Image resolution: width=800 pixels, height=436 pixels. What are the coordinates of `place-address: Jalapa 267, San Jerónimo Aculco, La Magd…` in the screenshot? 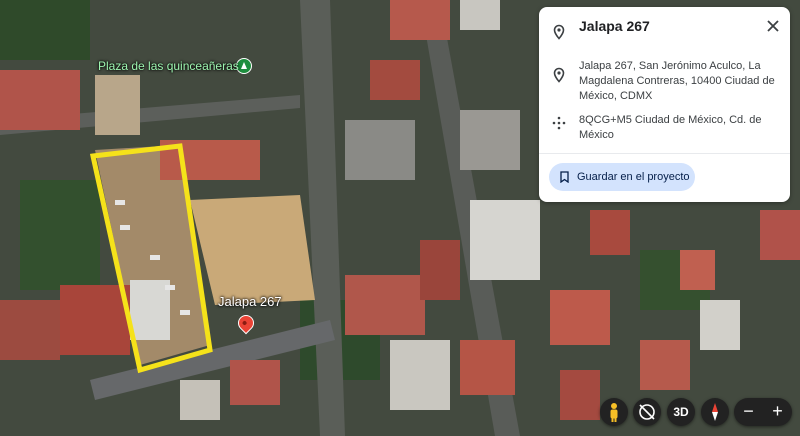 It's located at (677, 81).